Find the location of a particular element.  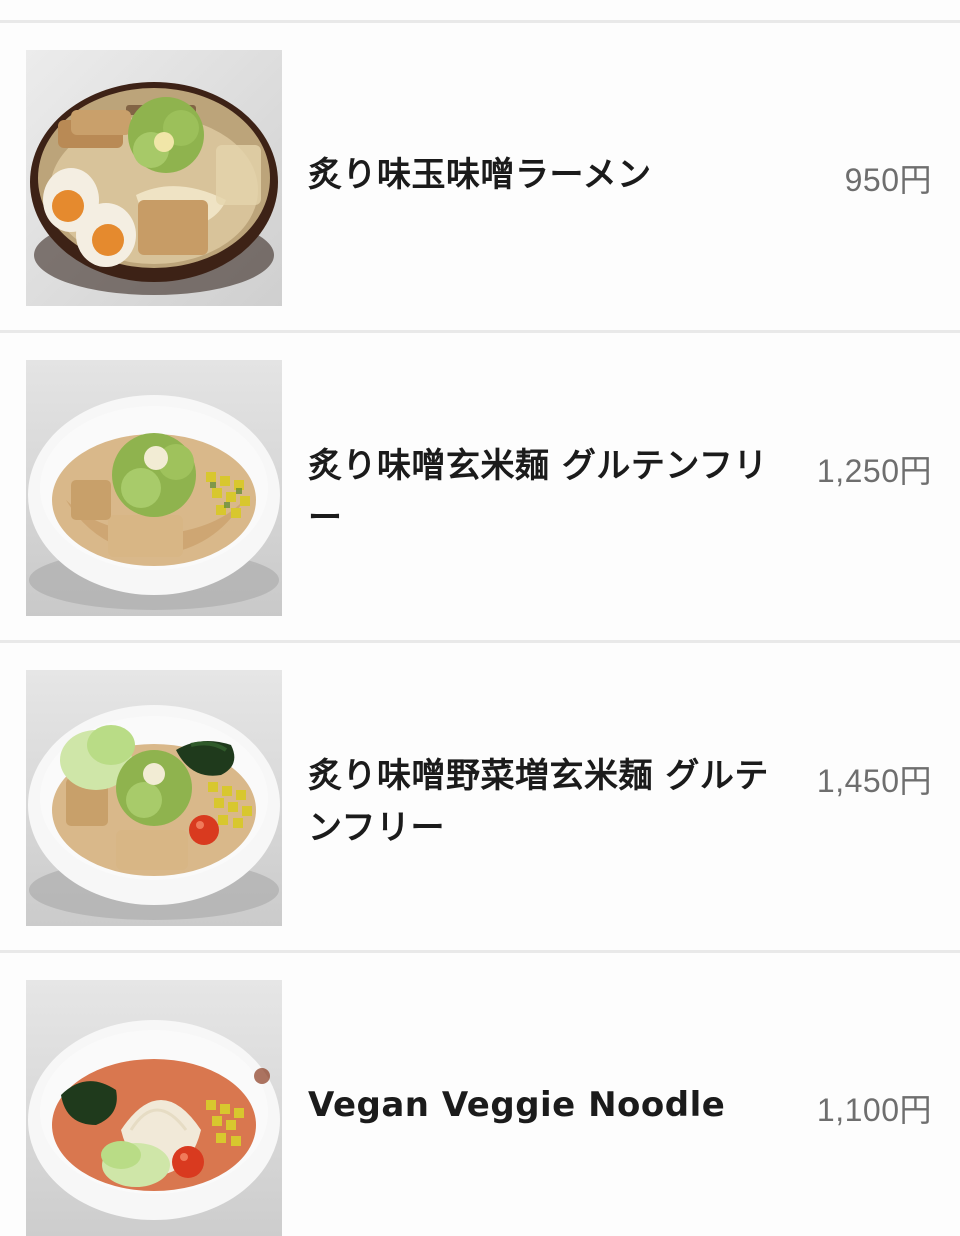

item-name: Vegan Veggie Noodle is located at coordinates (517, 1105).